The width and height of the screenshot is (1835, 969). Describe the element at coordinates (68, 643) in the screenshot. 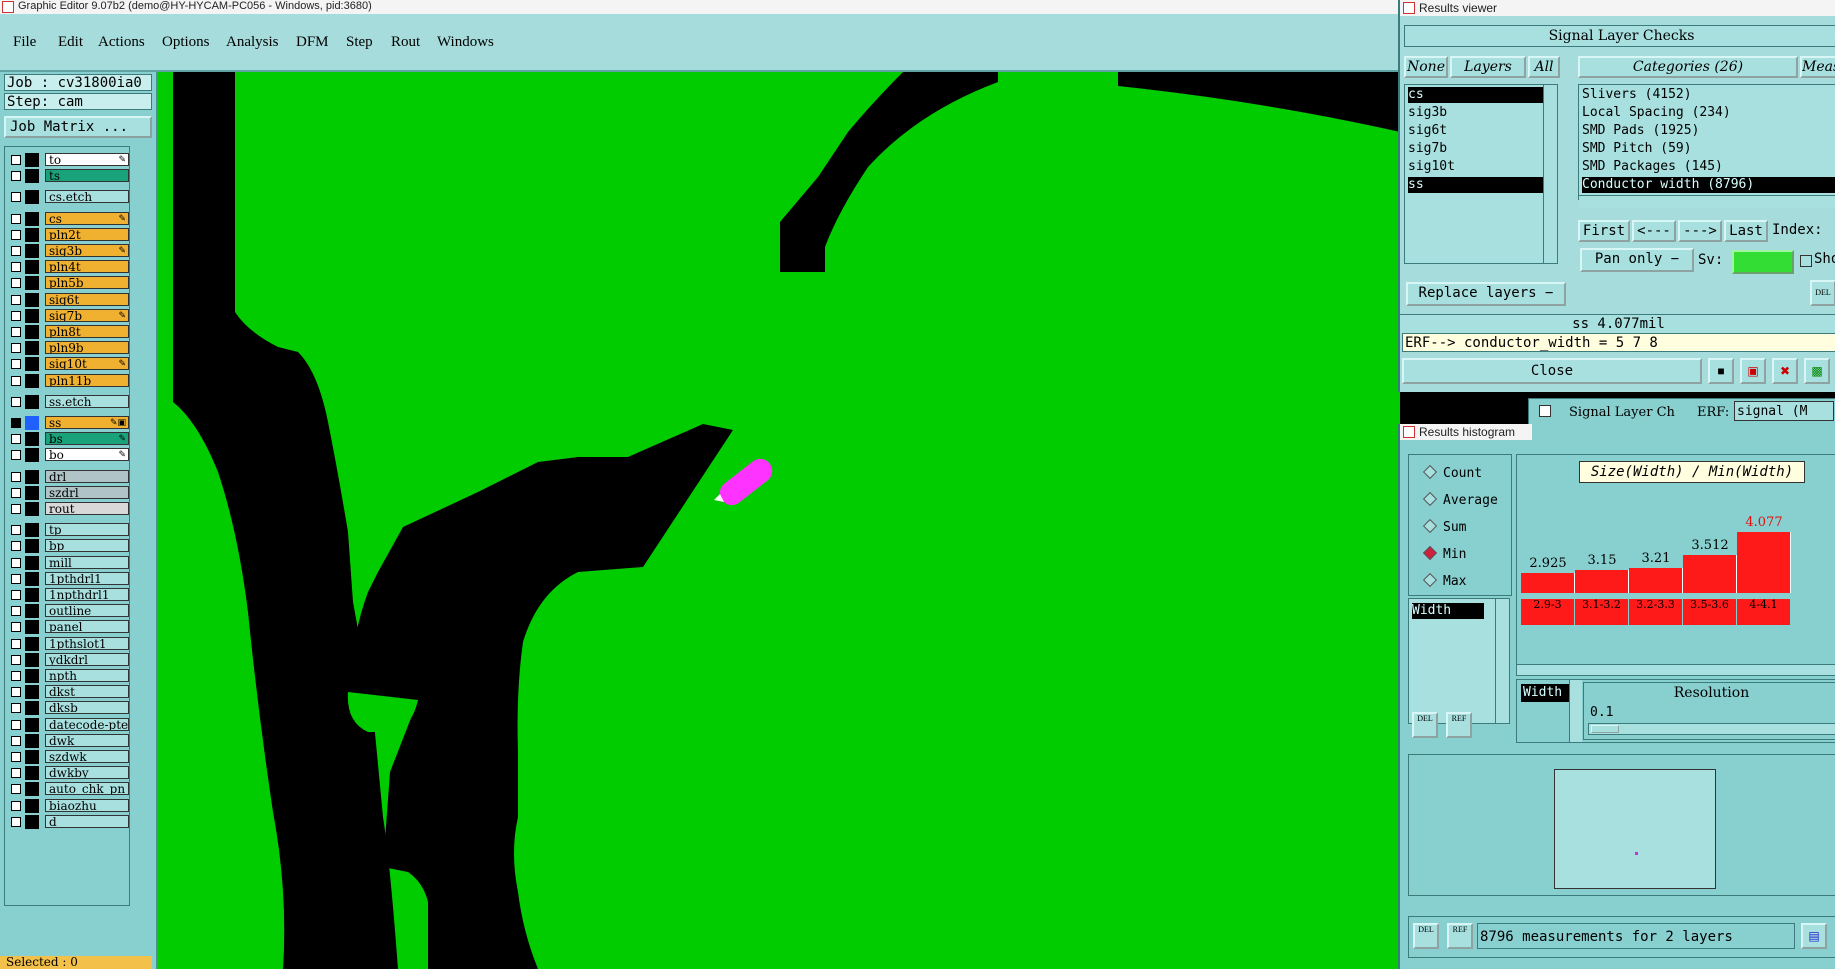

I see `layer-row-1pthslot1: 1pthslot1` at that location.